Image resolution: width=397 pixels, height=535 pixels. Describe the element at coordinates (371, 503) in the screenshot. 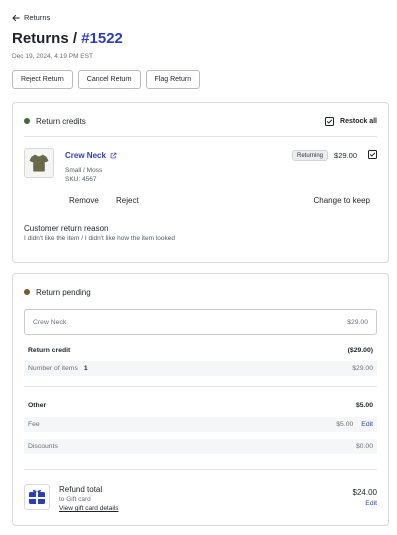

I see `edit-refund-button: Edit` at that location.